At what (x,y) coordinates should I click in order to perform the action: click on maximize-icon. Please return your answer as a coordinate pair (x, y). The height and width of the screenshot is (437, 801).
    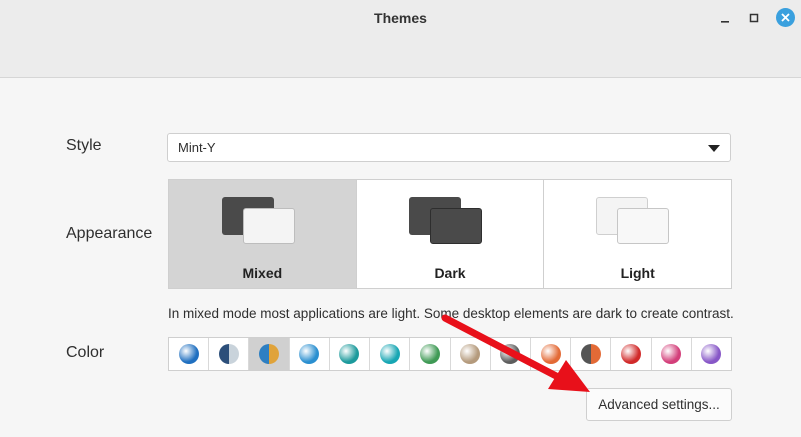
    Looking at the image, I should click on (754, 18).